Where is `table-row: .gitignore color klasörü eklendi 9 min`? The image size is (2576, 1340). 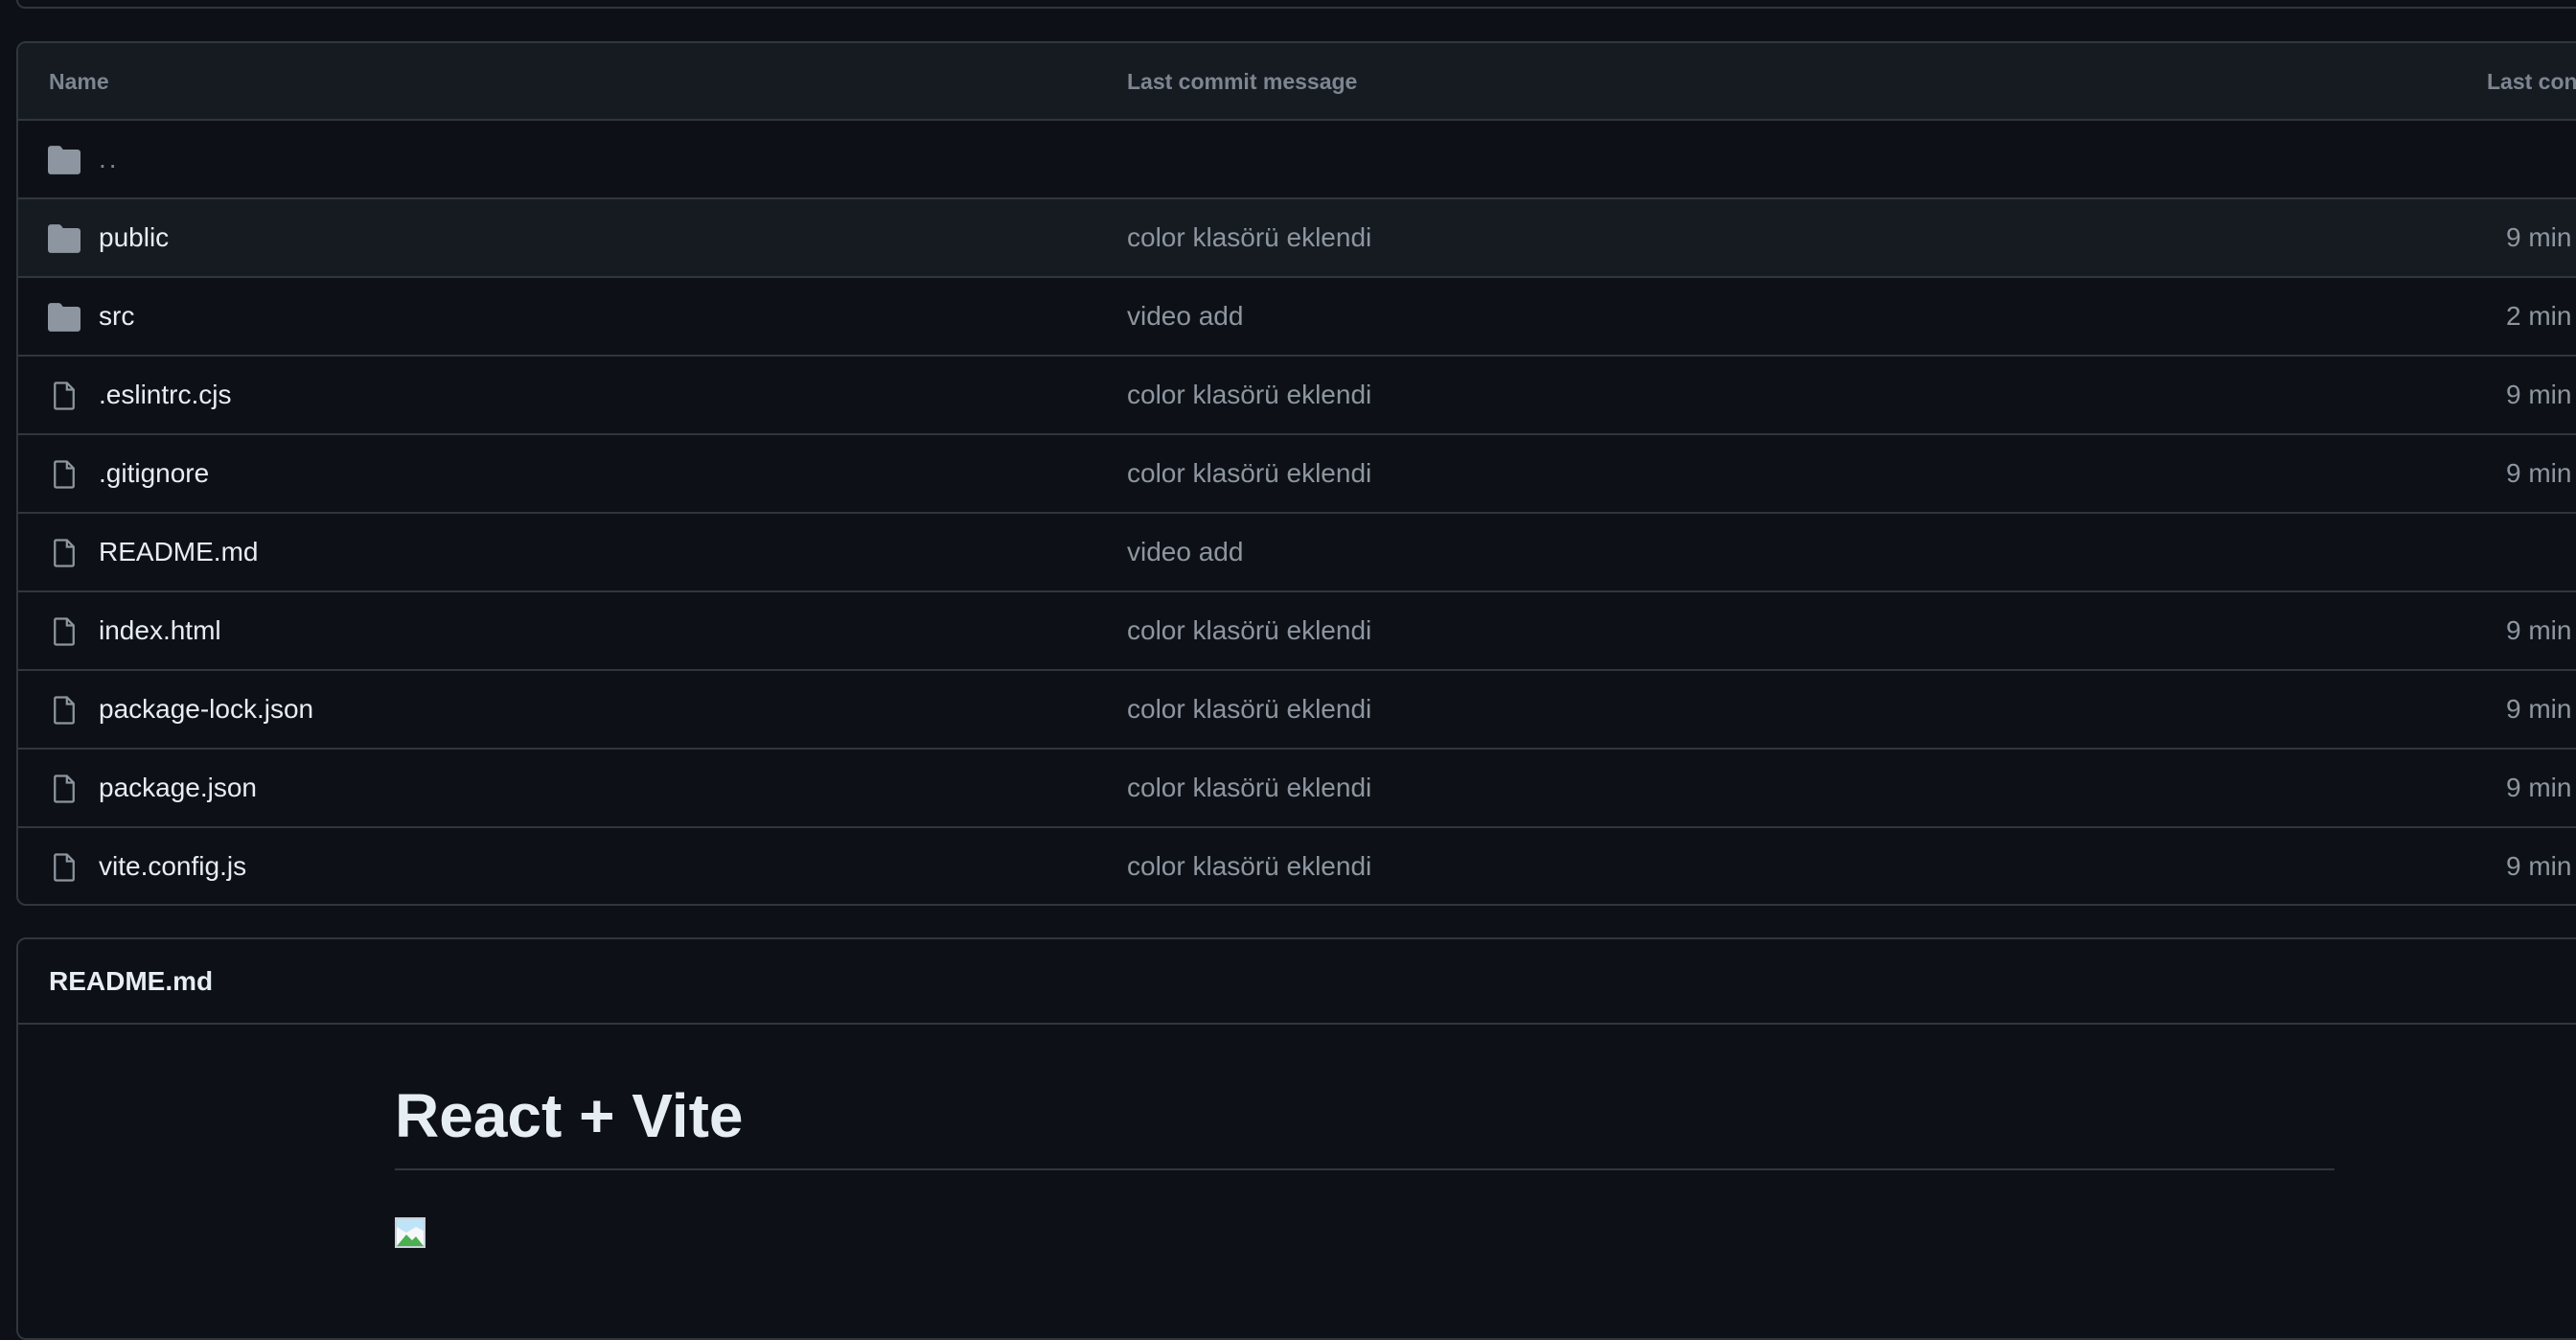 table-row: .gitignore color klasörü eklendi 9 min is located at coordinates (1297, 474).